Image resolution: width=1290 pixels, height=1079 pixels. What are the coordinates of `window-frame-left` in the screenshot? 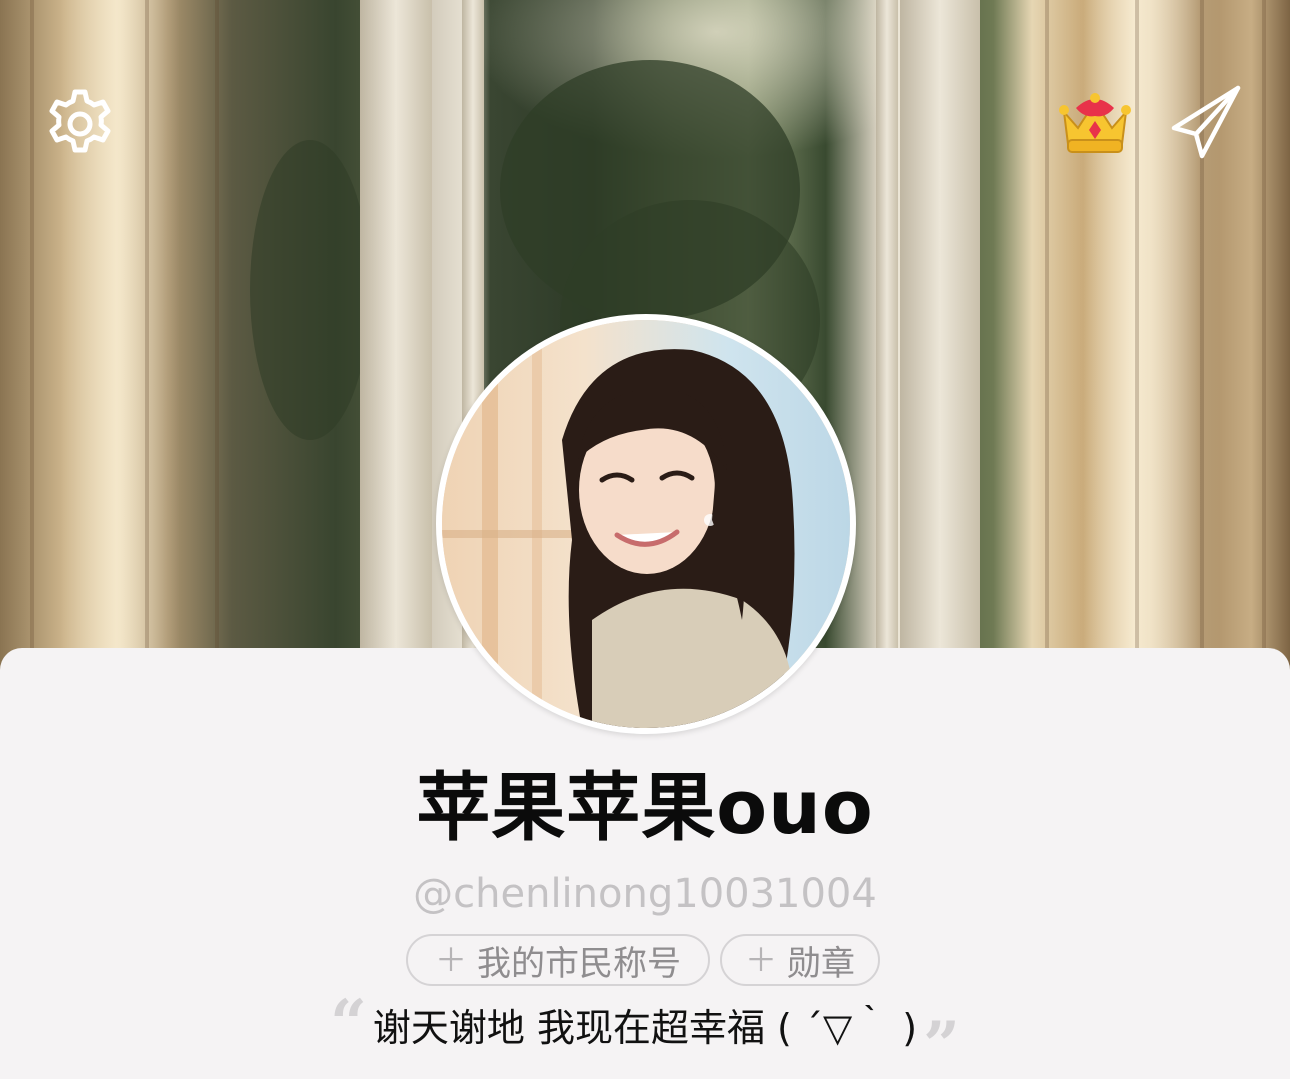 It's located at (396, 350).